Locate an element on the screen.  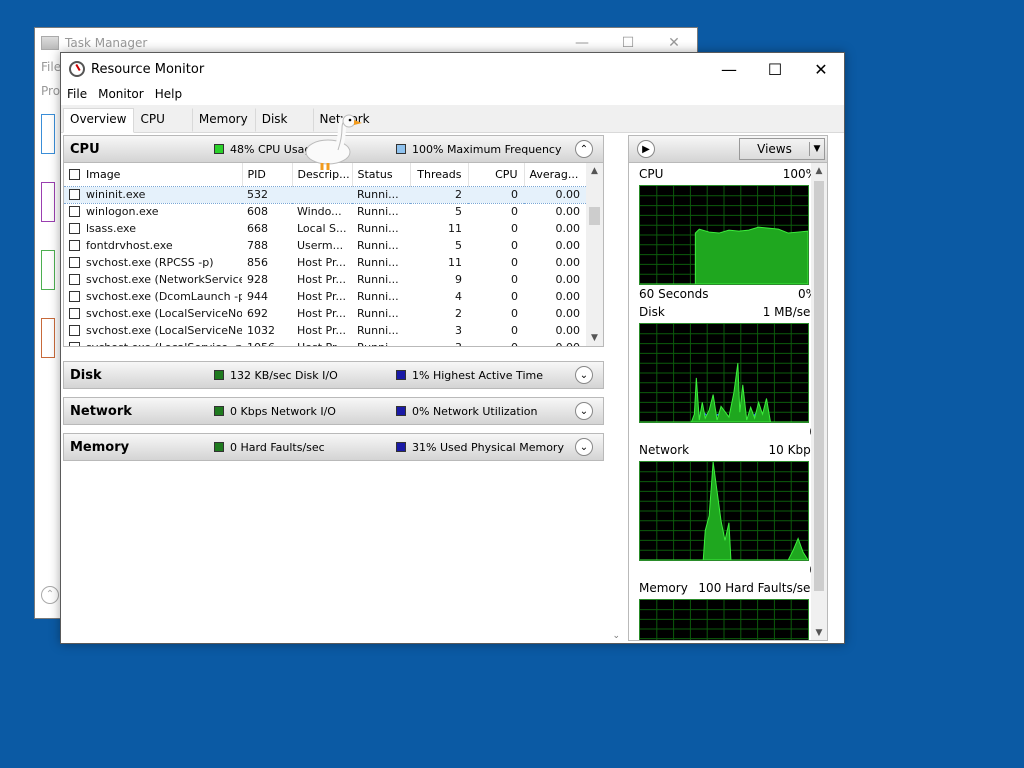
fewer-details-icon: ⌃ is located at coordinates (50, 595).